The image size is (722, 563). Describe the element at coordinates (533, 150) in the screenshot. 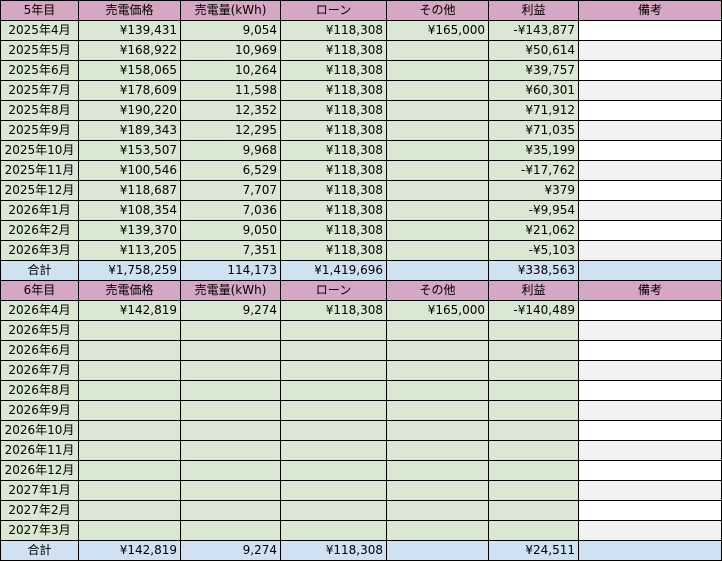

I see `cell-profit: ¥35,199` at that location.